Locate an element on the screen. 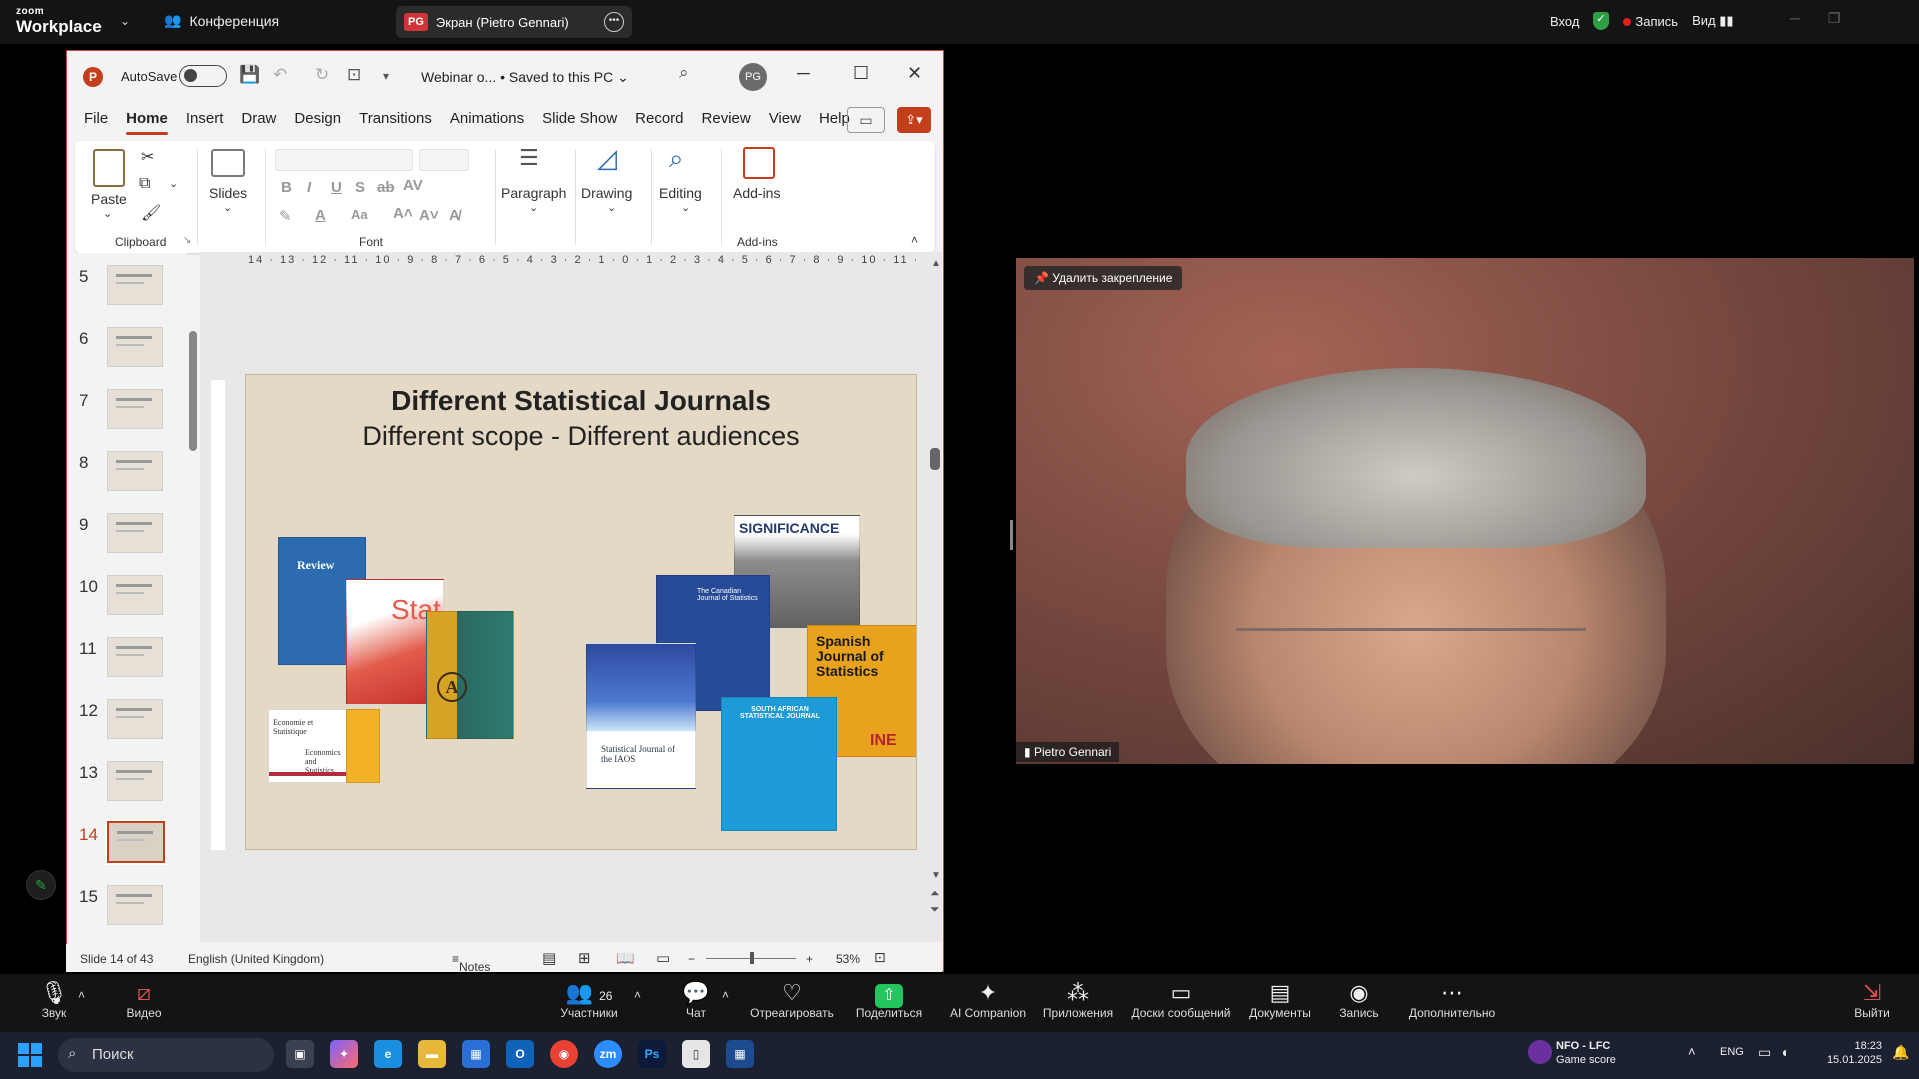 Image resolution: width=1919 pixels, height=1079 pixels. outlook-icon: O is located at coordinates (520, 1054).